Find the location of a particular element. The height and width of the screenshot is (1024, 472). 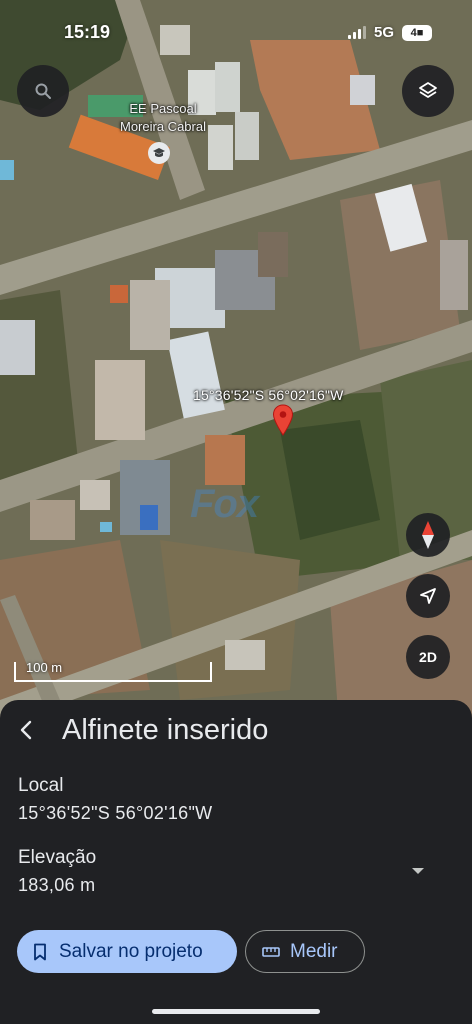

chevron-left-icon is located at coordinates (26, 730).